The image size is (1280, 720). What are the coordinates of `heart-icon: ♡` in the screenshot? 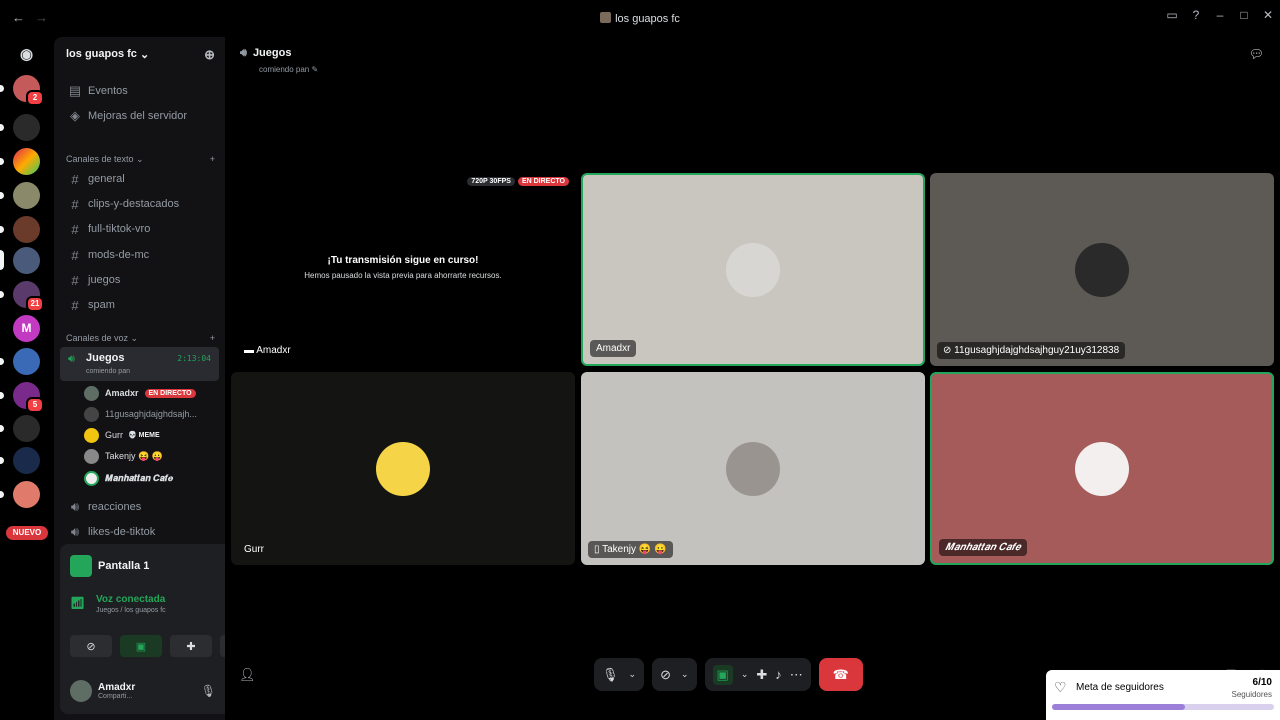 It's located at (1060, 687).